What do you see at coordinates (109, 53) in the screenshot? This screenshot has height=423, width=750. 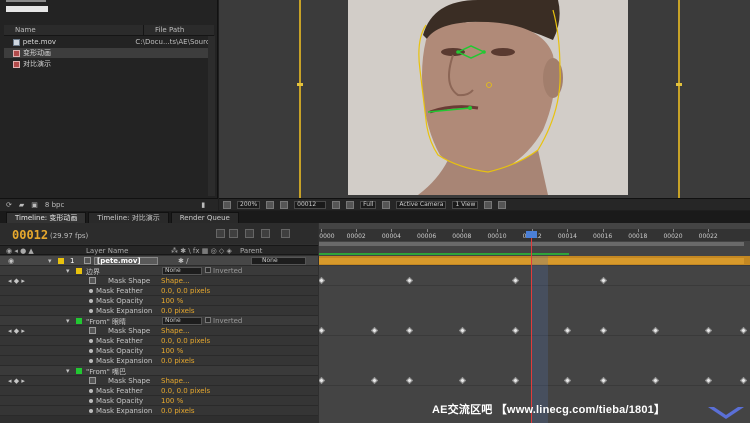 I see `project-item-comp-morph: 变形动画` at bounding box center [109, 53].